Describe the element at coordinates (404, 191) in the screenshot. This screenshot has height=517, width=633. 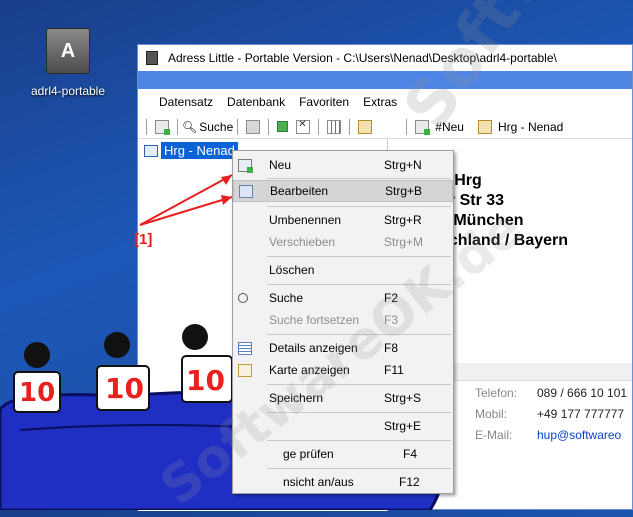
I see `menu-item-shortcut: Strg+B` at that location.